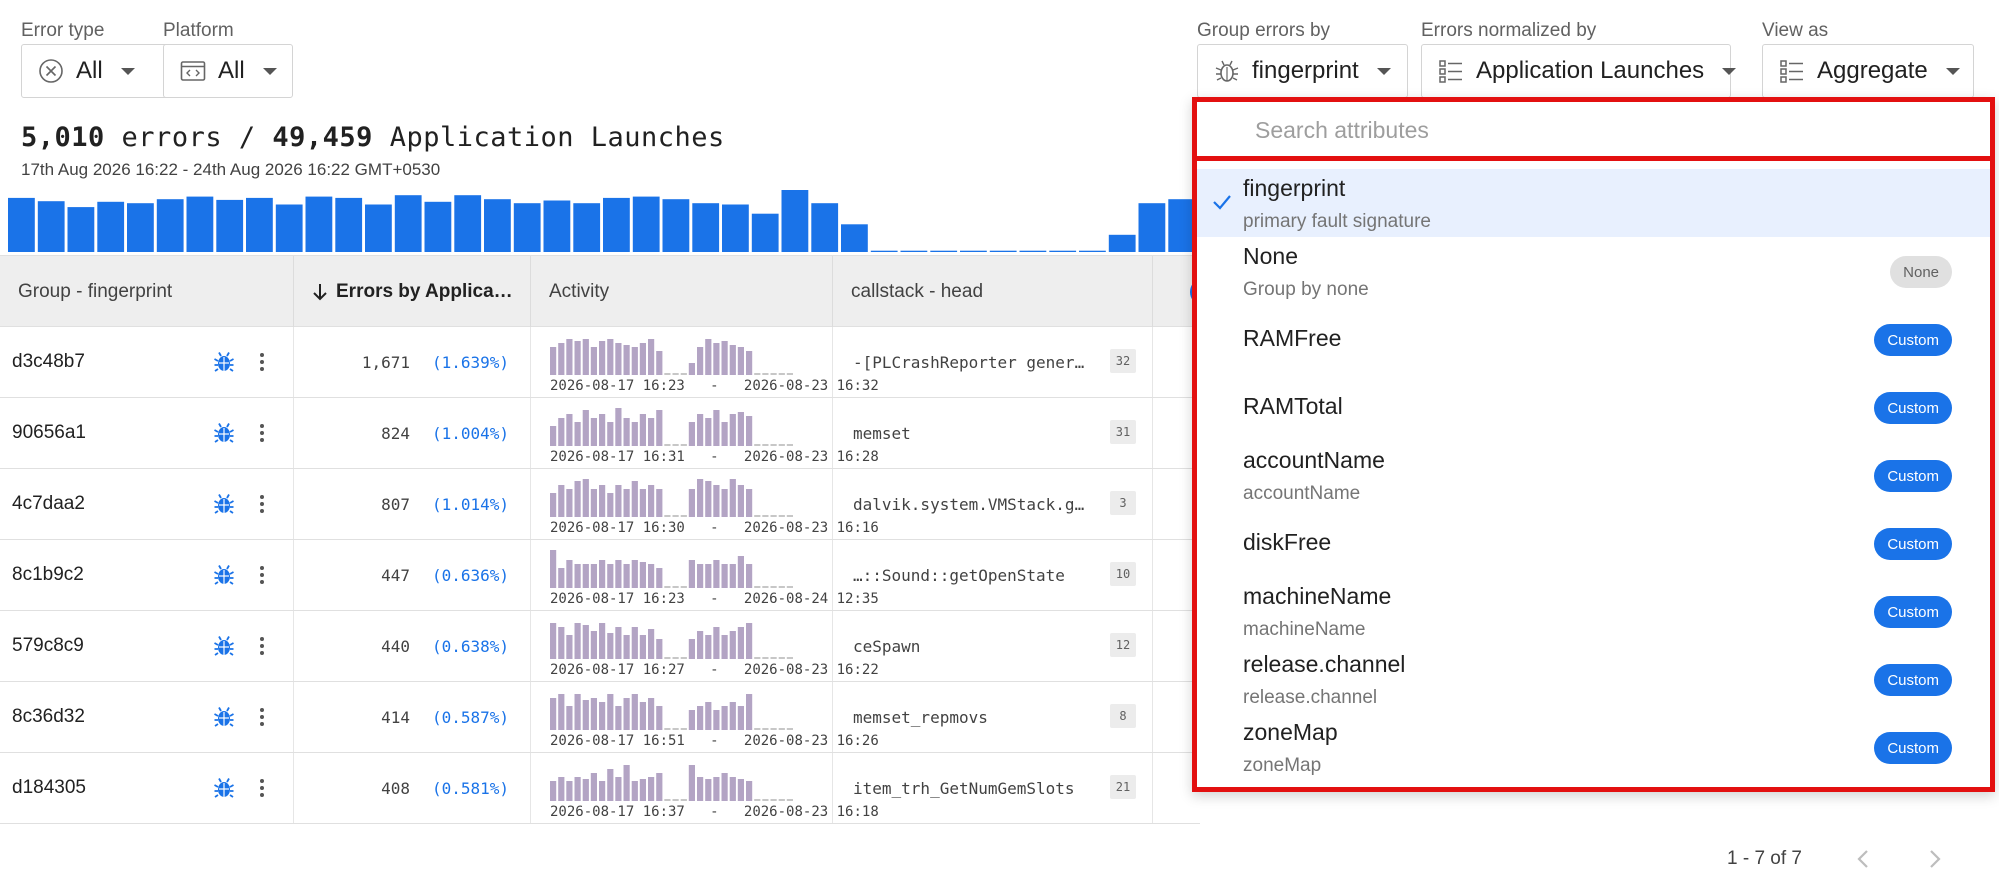 This screenshot has width=1999, height=896. What do you see at coordinates (147, 504) in the screenshot?
I see `group-cell: 4c7daa2` at bounding box center [147, 504].